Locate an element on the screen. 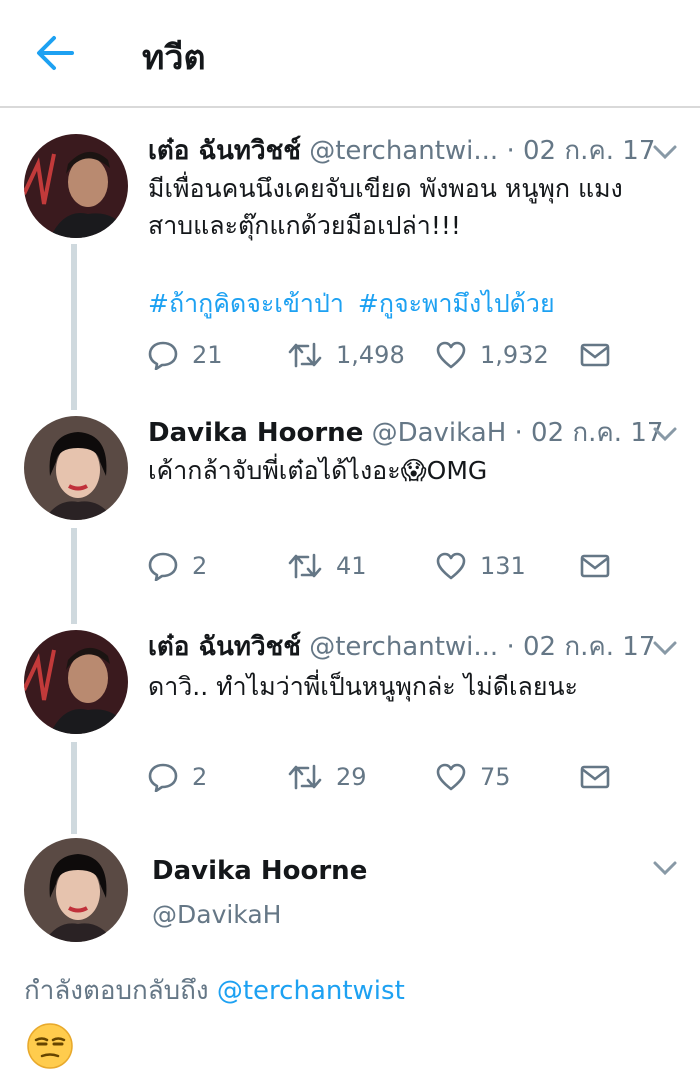 The image size is (700, 1088). mention-link: @terchantwist is located at coordinates (311, 991).